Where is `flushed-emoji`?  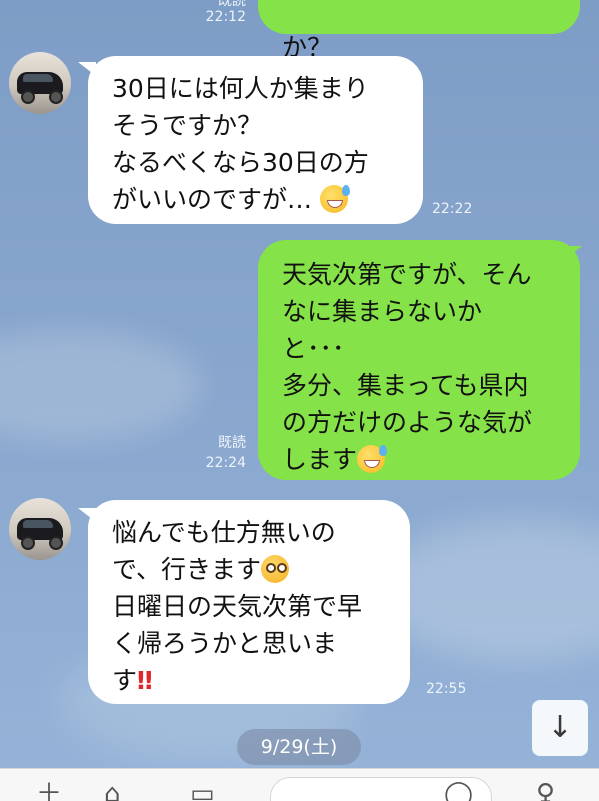
flushed-emoji is located at coordinates (275, 569).